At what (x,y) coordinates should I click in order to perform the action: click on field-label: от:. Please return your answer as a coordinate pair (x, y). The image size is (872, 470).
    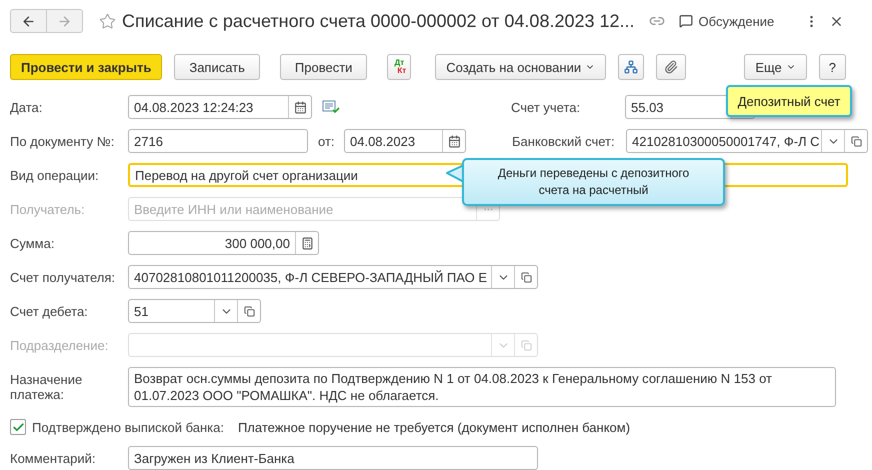
    Looking at the image, I should click on (327, 141).